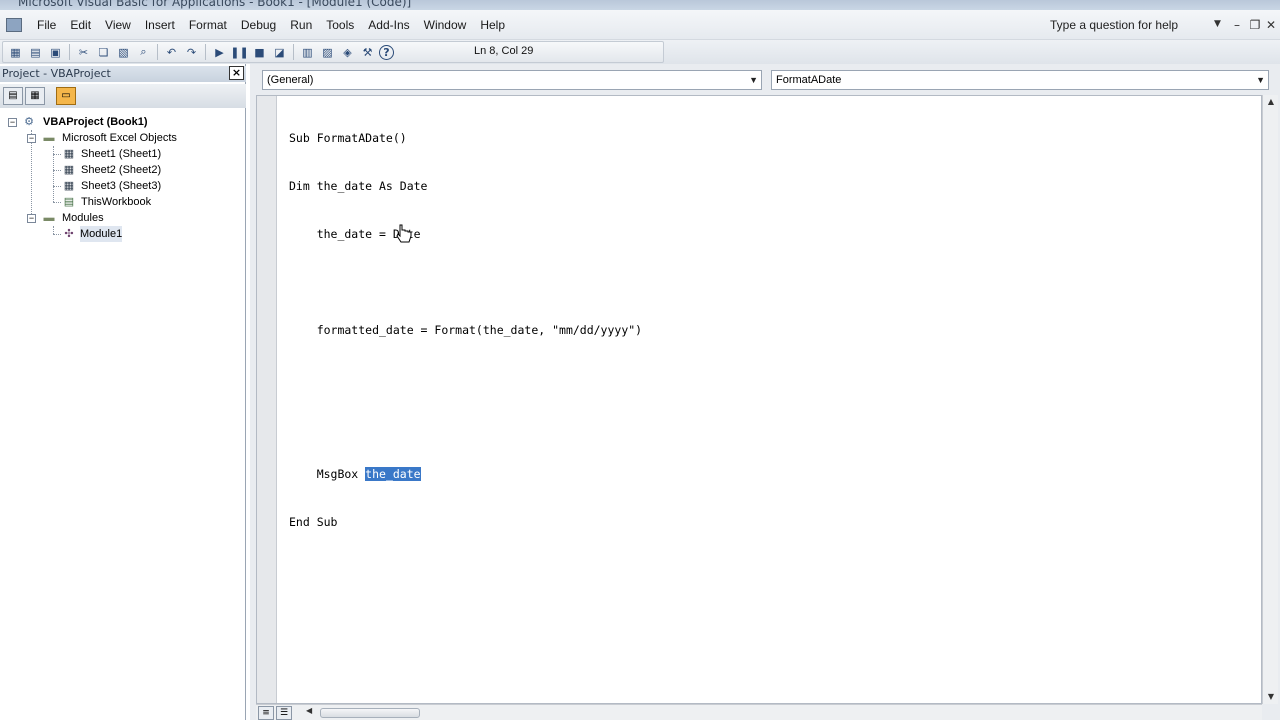 The image size is (1280, 720). Describe the element at coordinates (80, 25) in the screenshot. I see `menu-edit: Edit` at that location.